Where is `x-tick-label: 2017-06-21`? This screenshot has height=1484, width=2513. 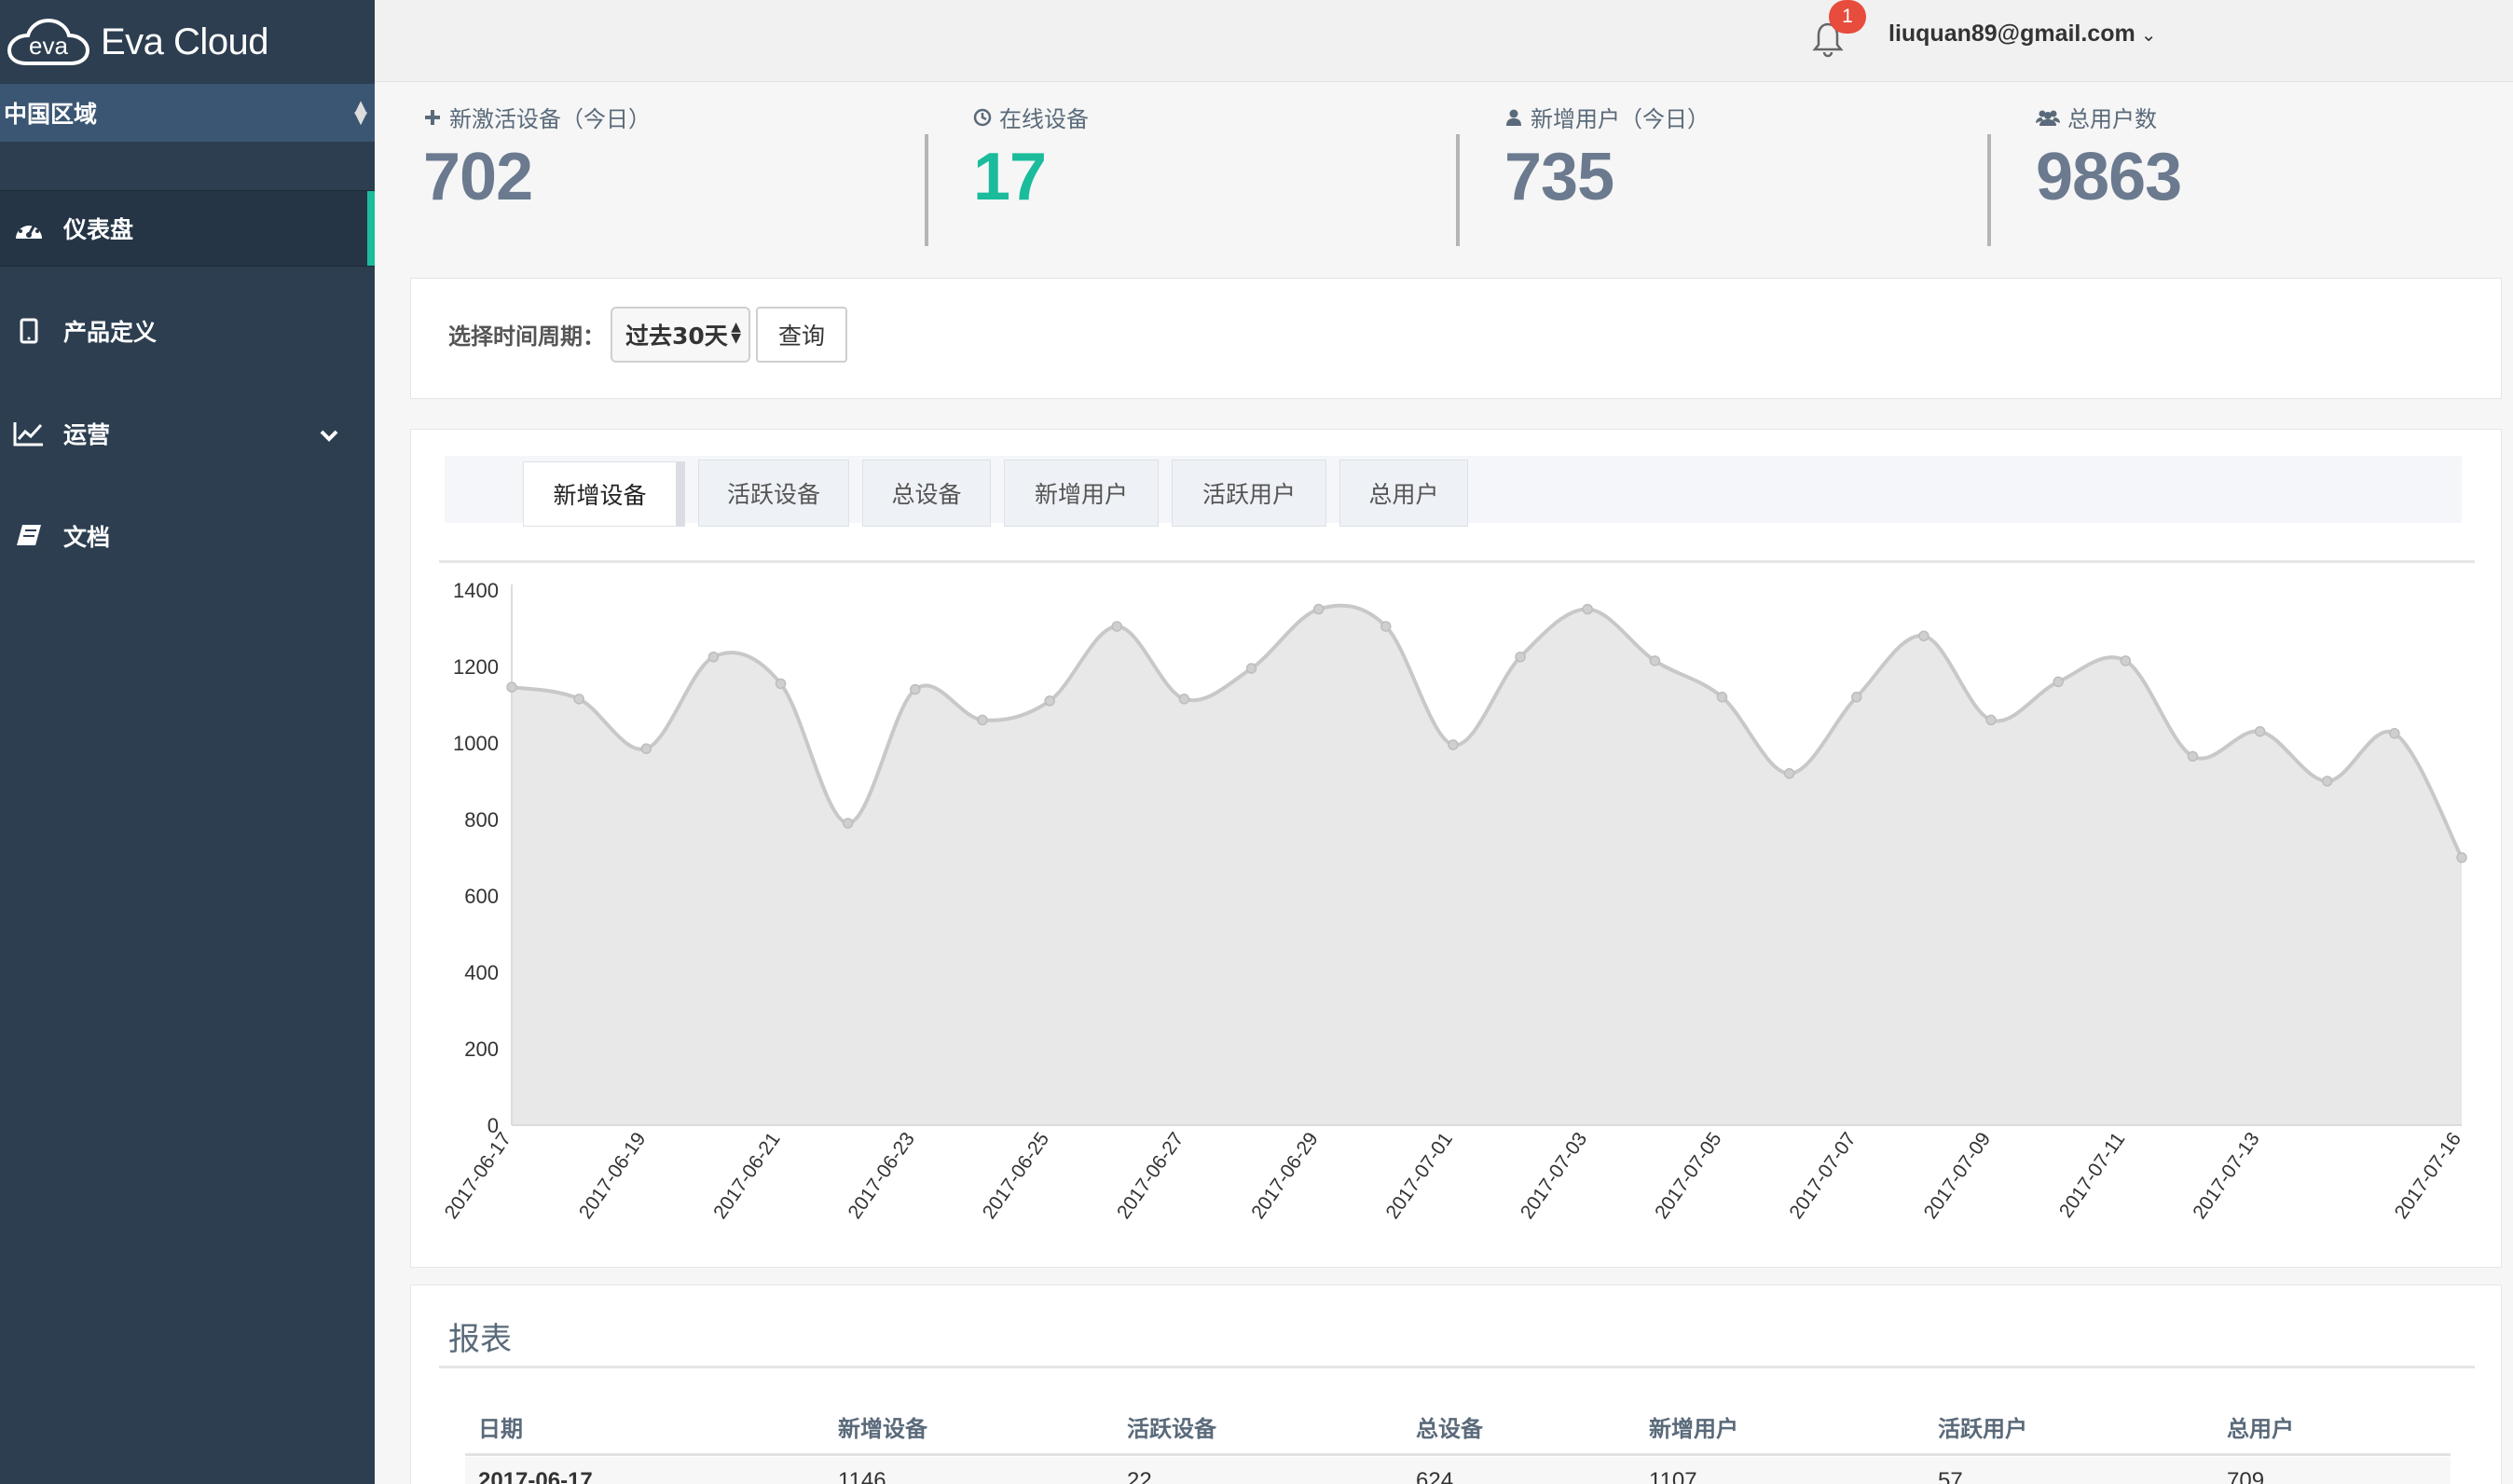
x-tick-label: 2017-06-21 is located at coordinates (746, 1176).